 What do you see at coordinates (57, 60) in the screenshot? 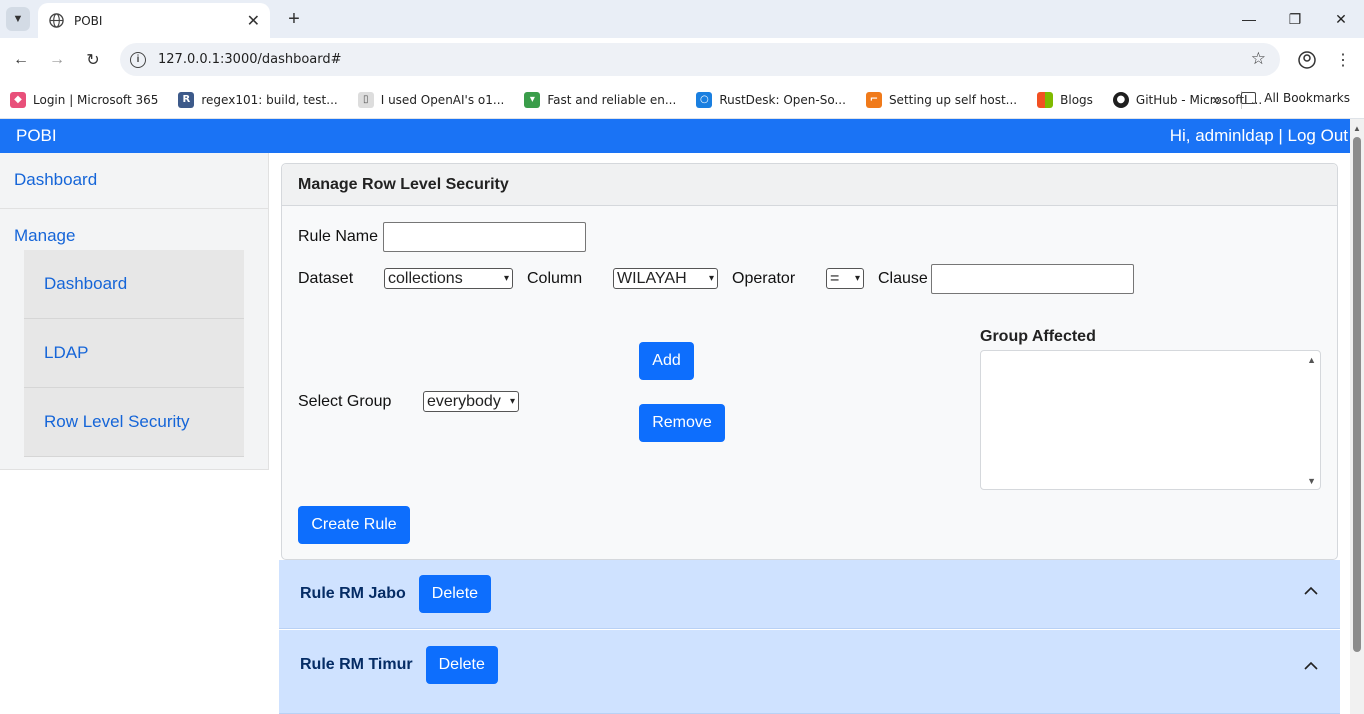
I see `forward-icon: →` at bounding box center [57, 60].